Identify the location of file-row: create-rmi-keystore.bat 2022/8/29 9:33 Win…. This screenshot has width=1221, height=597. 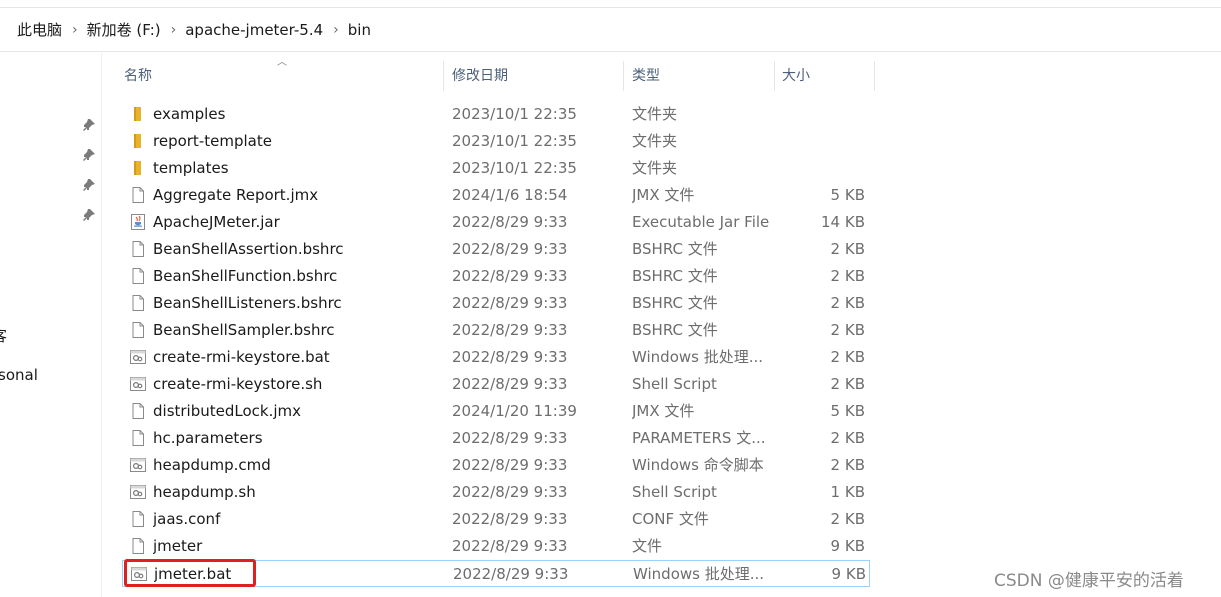
(496, 357).